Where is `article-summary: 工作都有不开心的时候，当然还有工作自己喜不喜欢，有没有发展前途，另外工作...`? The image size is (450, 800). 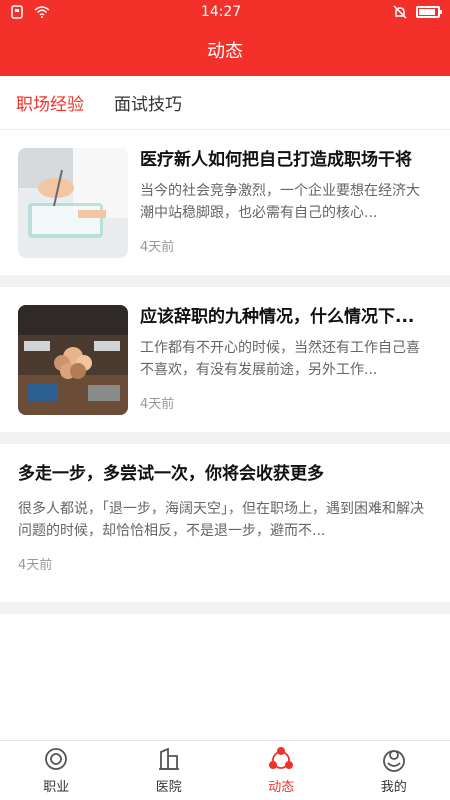
article-summary: 工作都有不开心的时候，当然还有工作自己喜不喜欢，有没有发展前途，另外工作... is located at coordinates (280, 359).